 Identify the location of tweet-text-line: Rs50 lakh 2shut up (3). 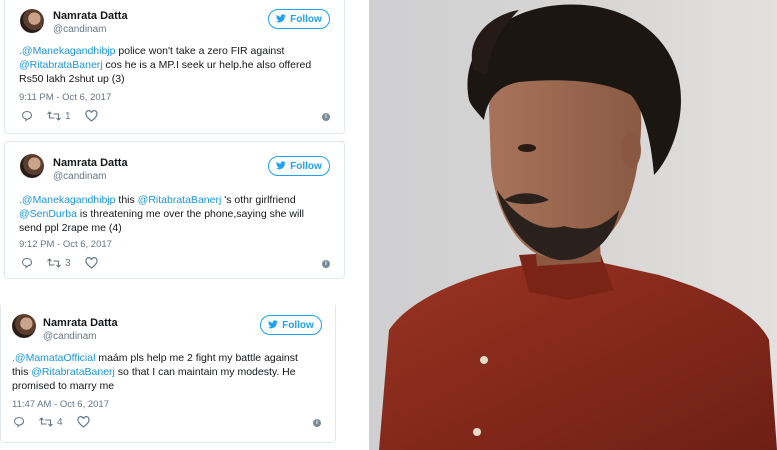
(165, 79).